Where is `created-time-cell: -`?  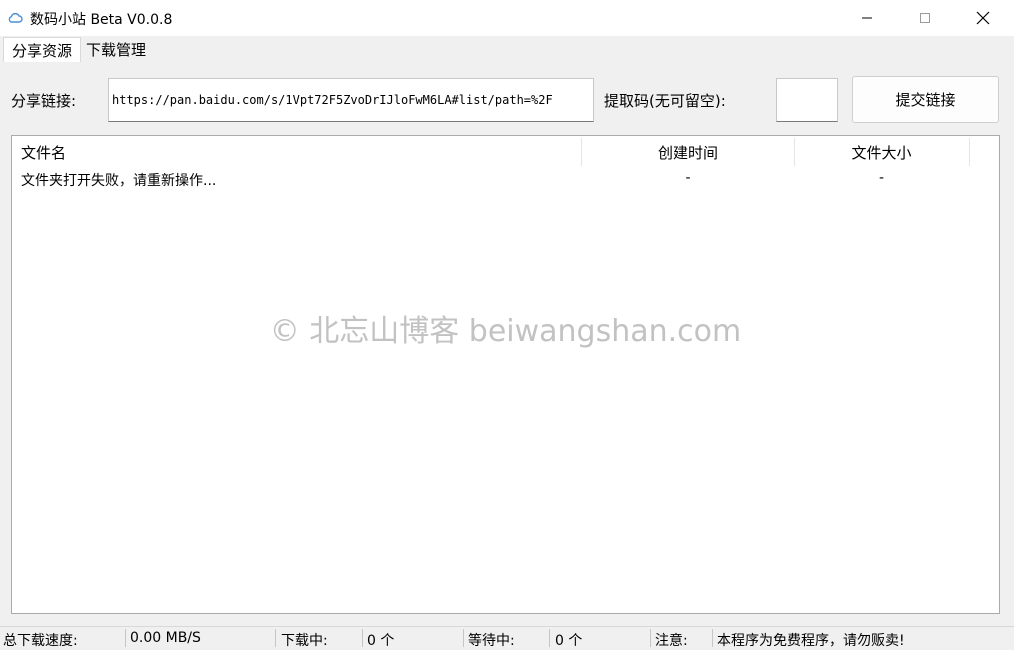 created-time-cell: - is located at coordinates (688, 178).